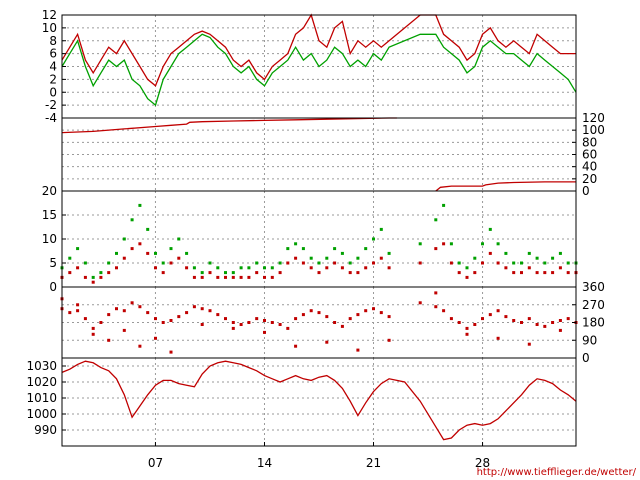 This screenshot has height=480, width=640. I want to click on credit-link: http://www.tiefflieger.de/wetter/, so click(557, 472).